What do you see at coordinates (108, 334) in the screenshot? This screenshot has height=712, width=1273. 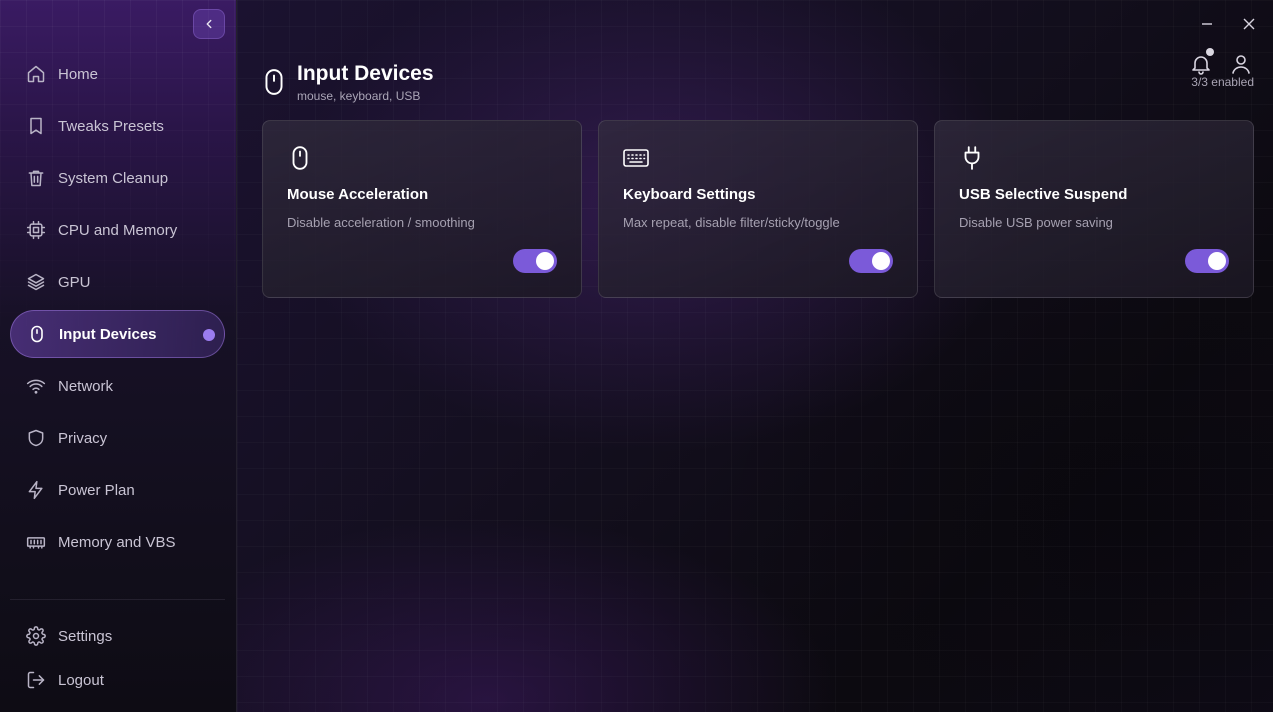 I see `sidebar-item-label: Input Devices` at bounding box center [108, 334].